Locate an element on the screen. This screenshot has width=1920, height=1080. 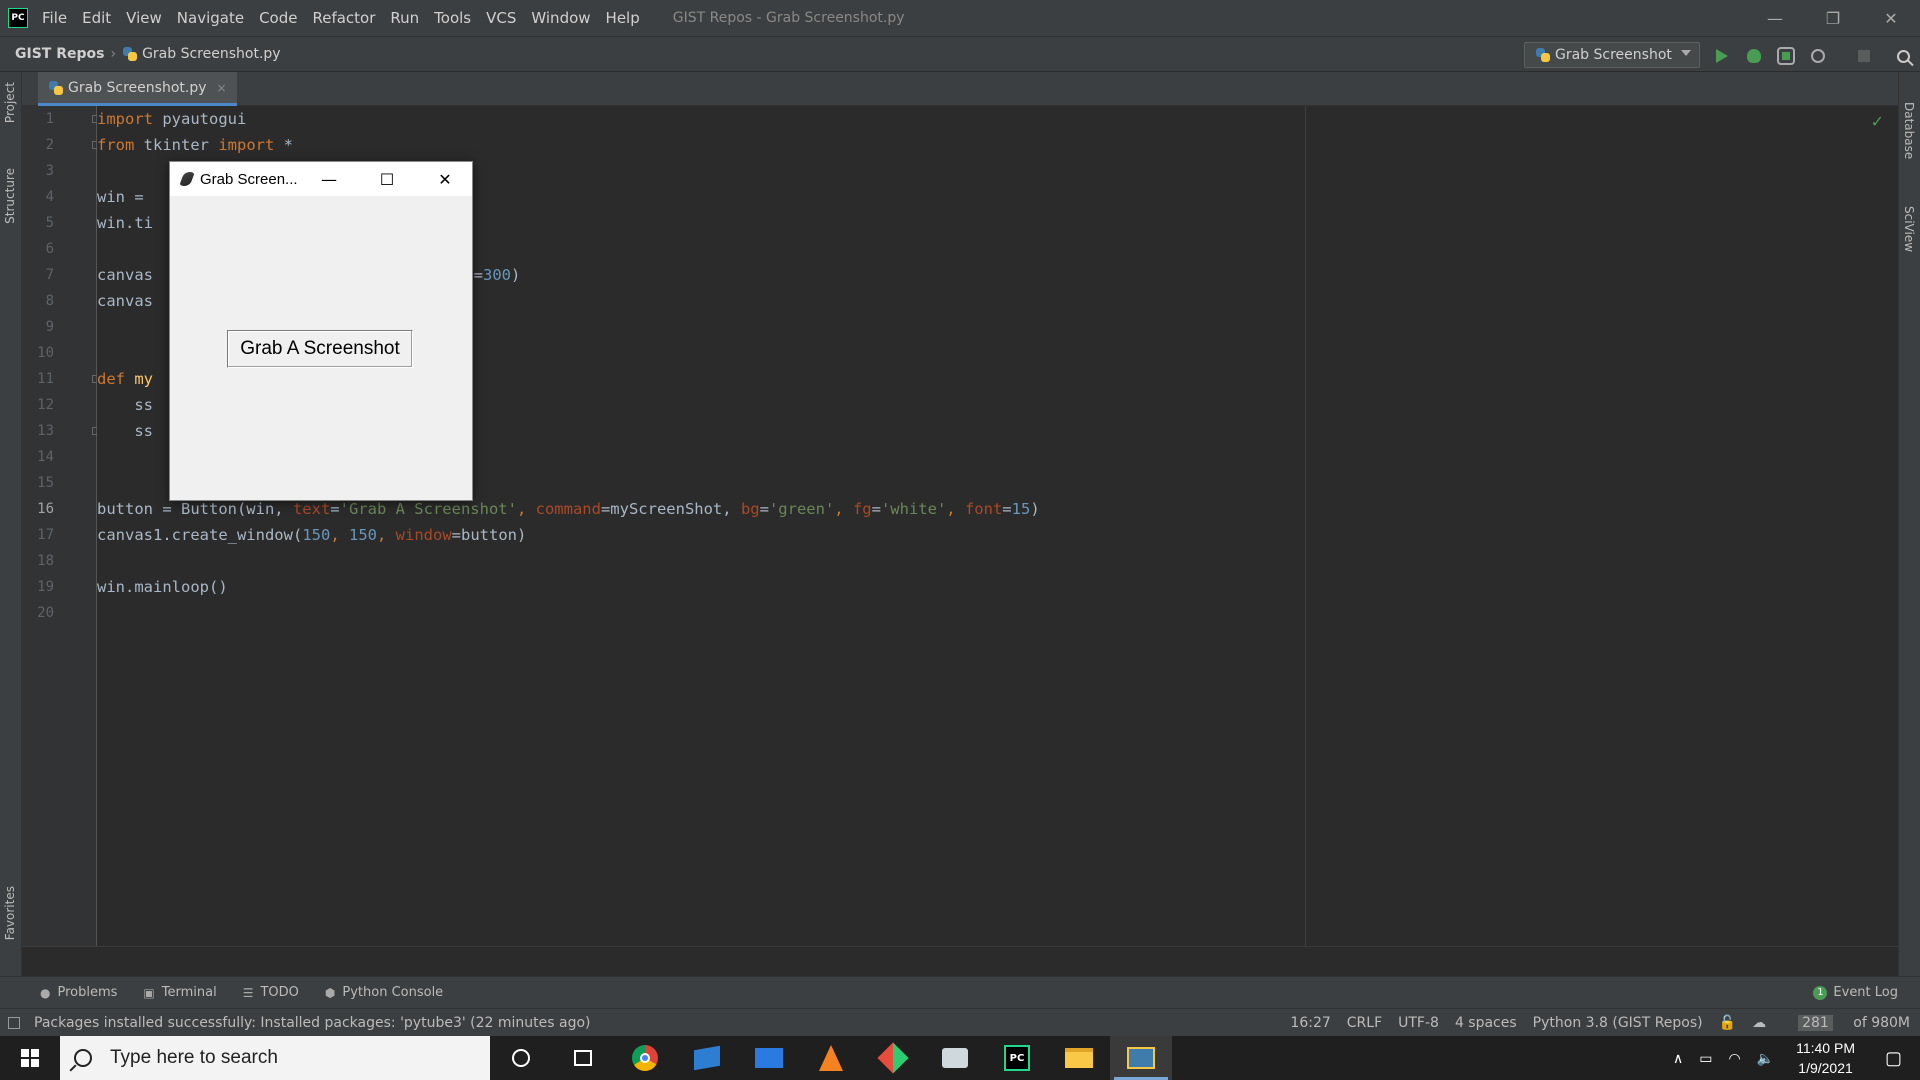
menu-edit: Edit is located at coordinates (96, 18).